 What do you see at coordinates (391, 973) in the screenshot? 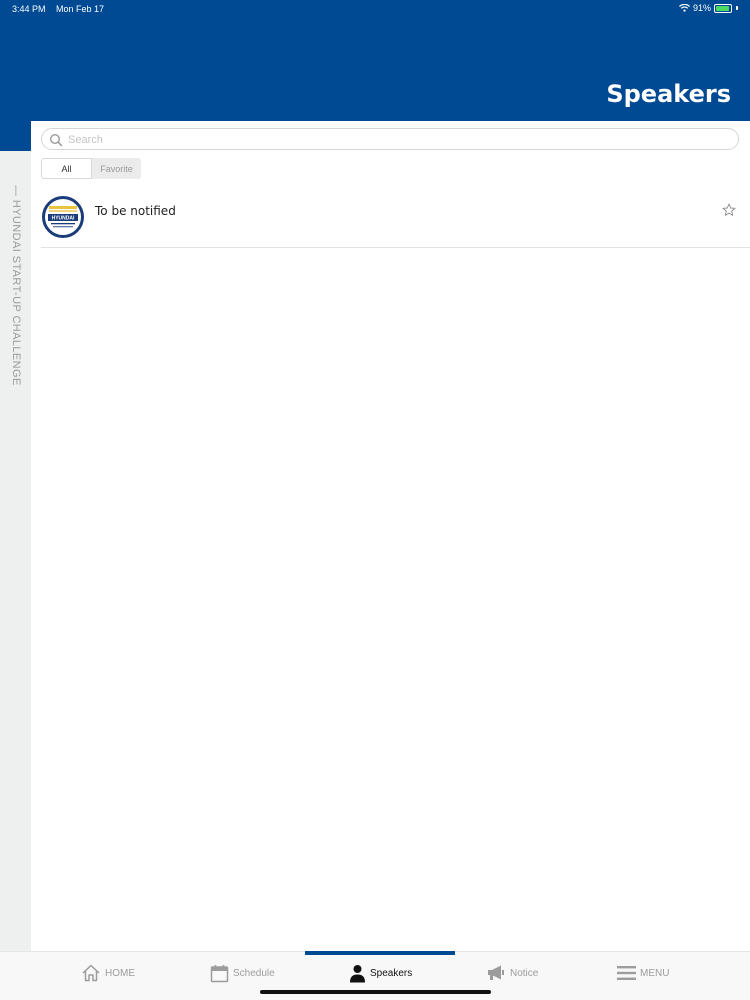
I see `tab-label: Speakers` at bounding box center [391, 973].